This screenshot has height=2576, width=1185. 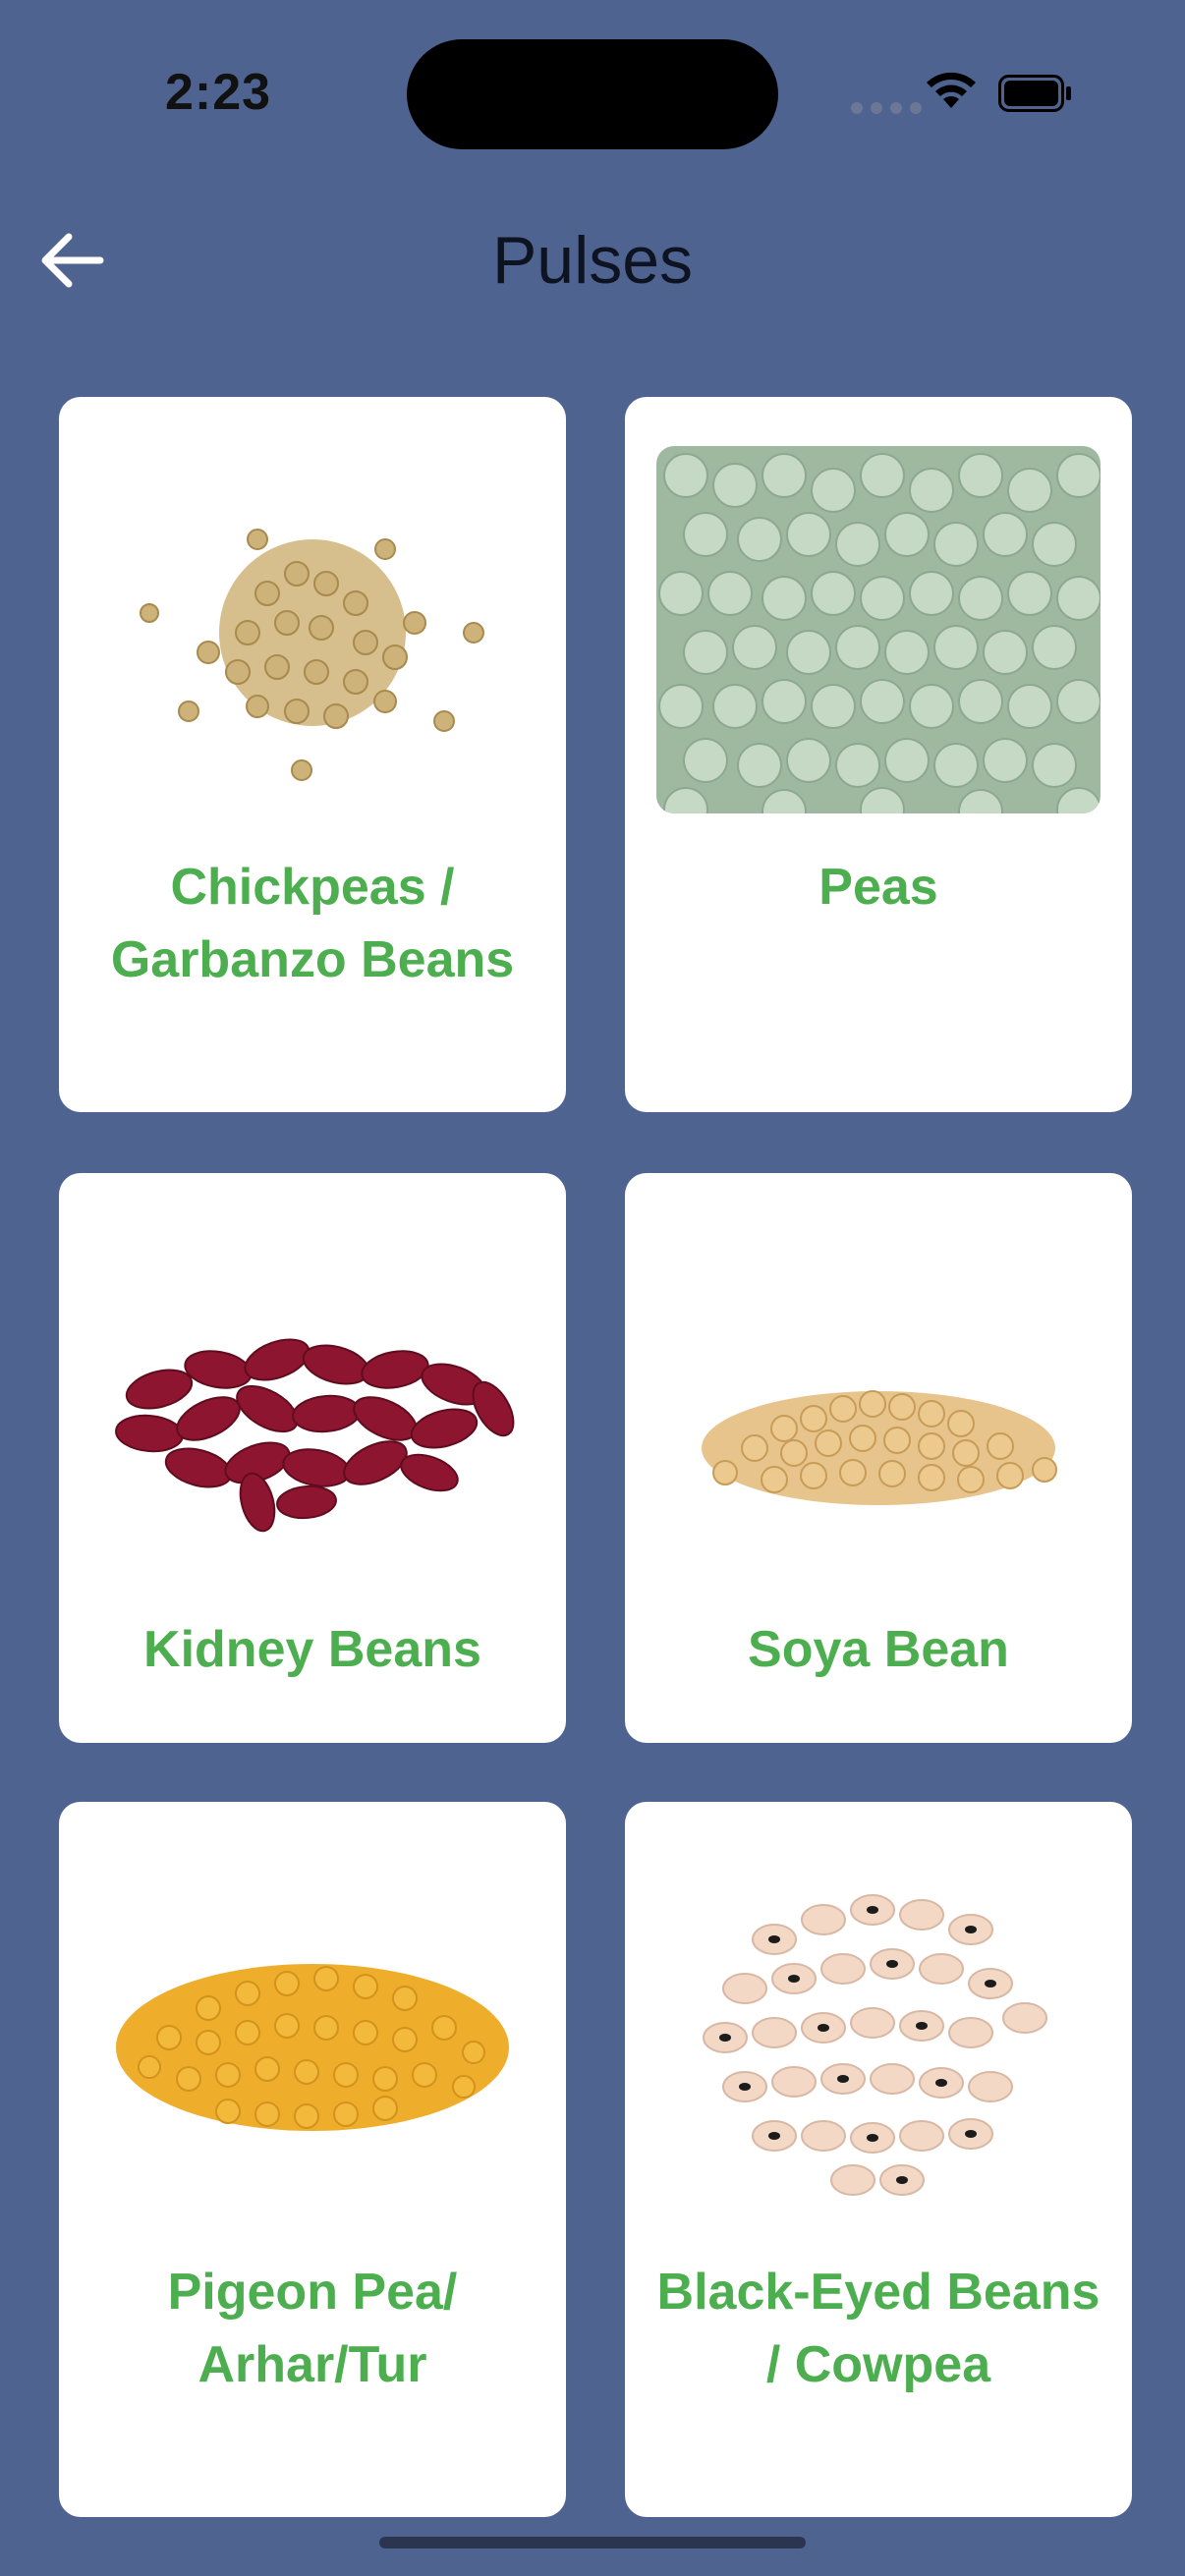 I want to click on pulse-label: Soya Bean, so click(x=879, y=1649).